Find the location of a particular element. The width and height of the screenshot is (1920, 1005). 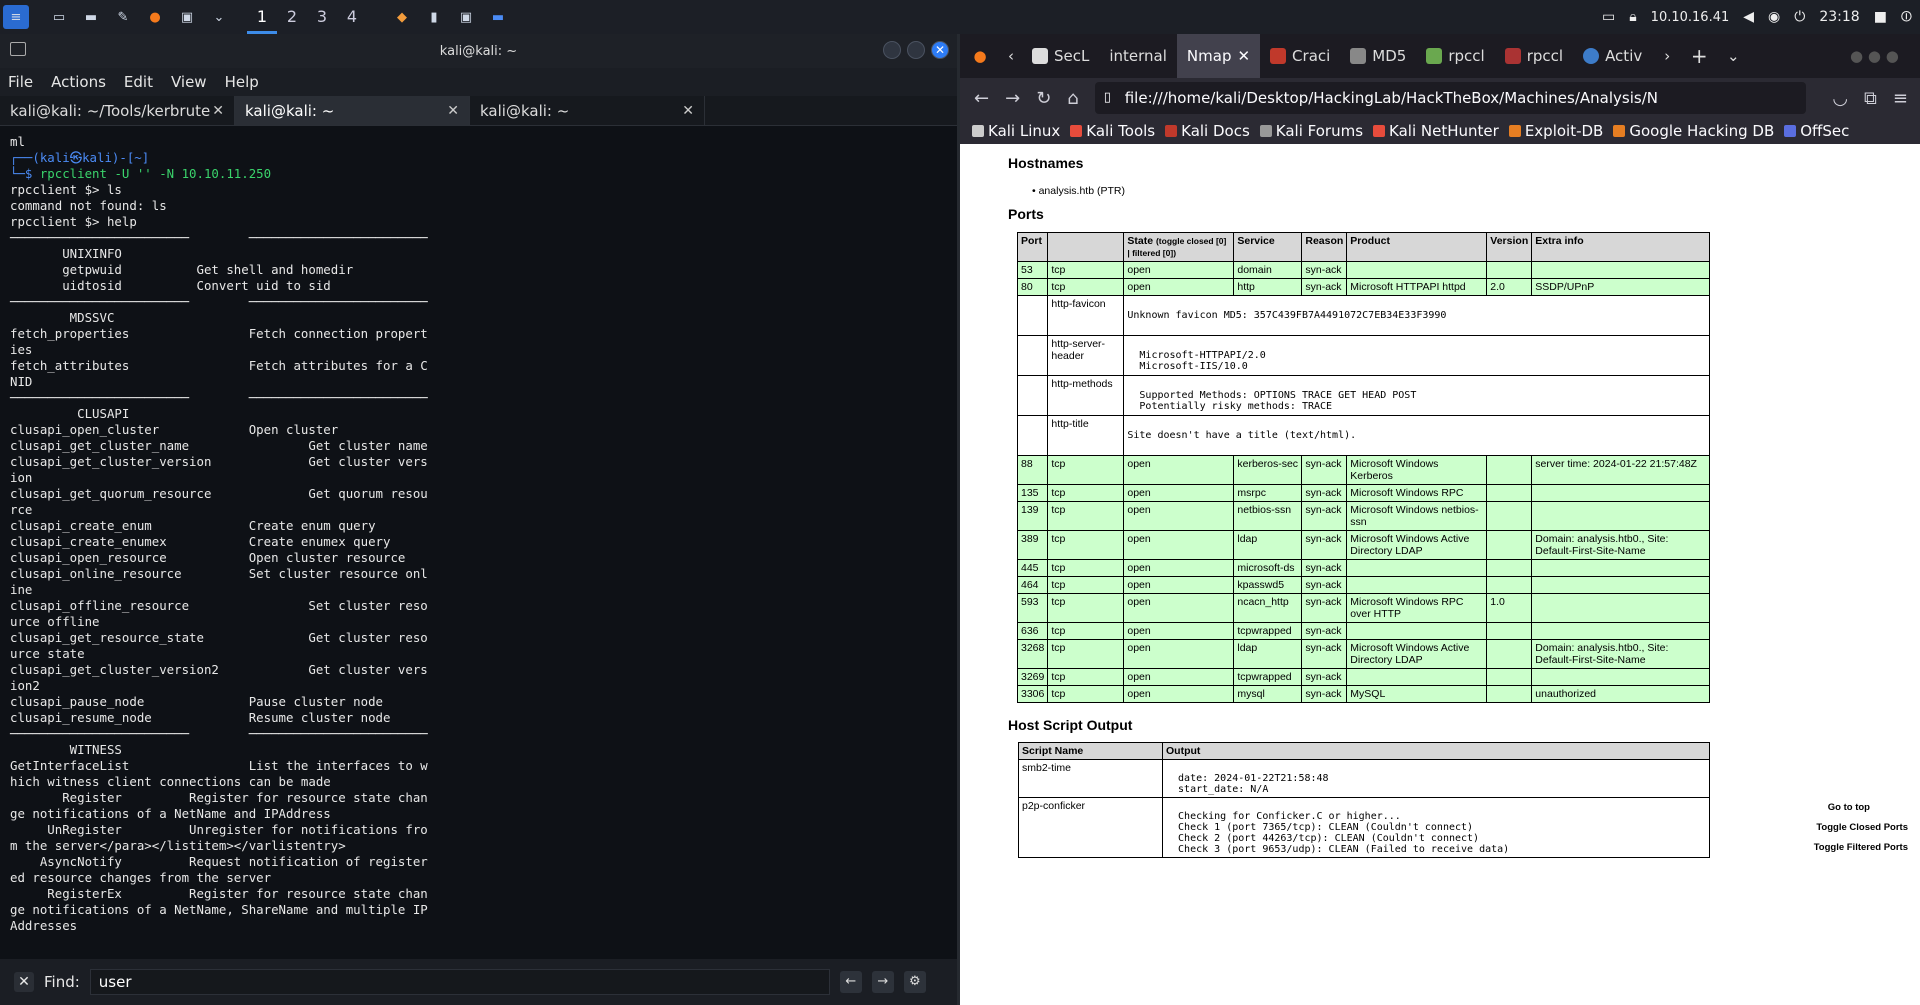

terminal-tab-home: kali@kali: ~ ✕ is located at coordinates (587, 110).